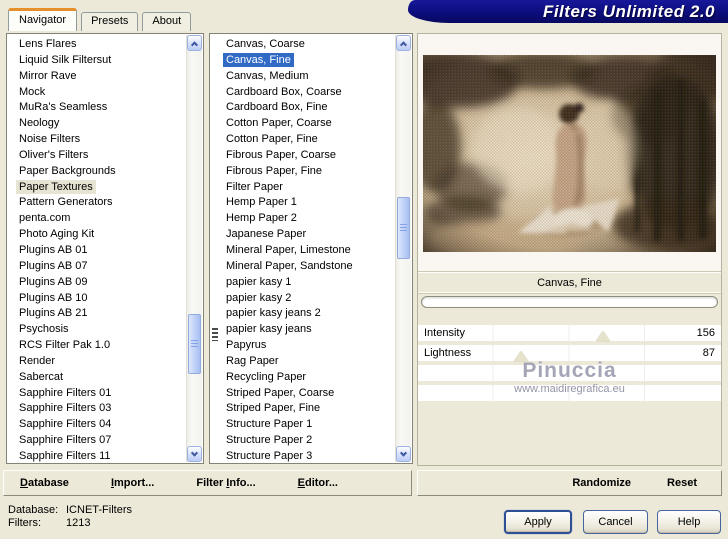 The image size is (728, 539). I want to click on database-status-value: ICNET-Filters, so click(99, 510).